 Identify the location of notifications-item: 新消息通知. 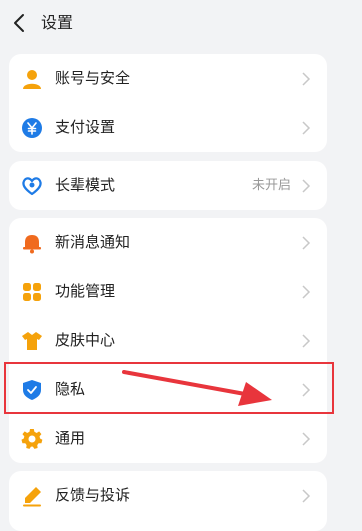
(168, 242).